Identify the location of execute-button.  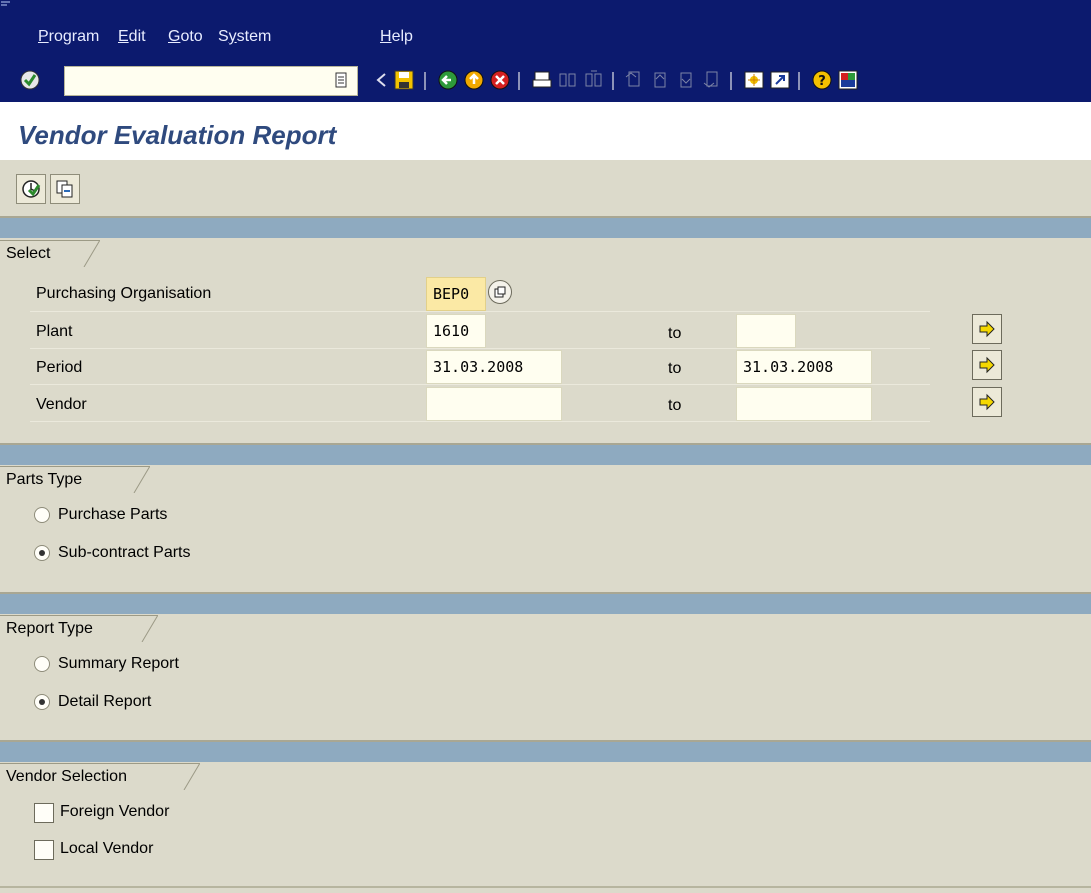
(31, 189).